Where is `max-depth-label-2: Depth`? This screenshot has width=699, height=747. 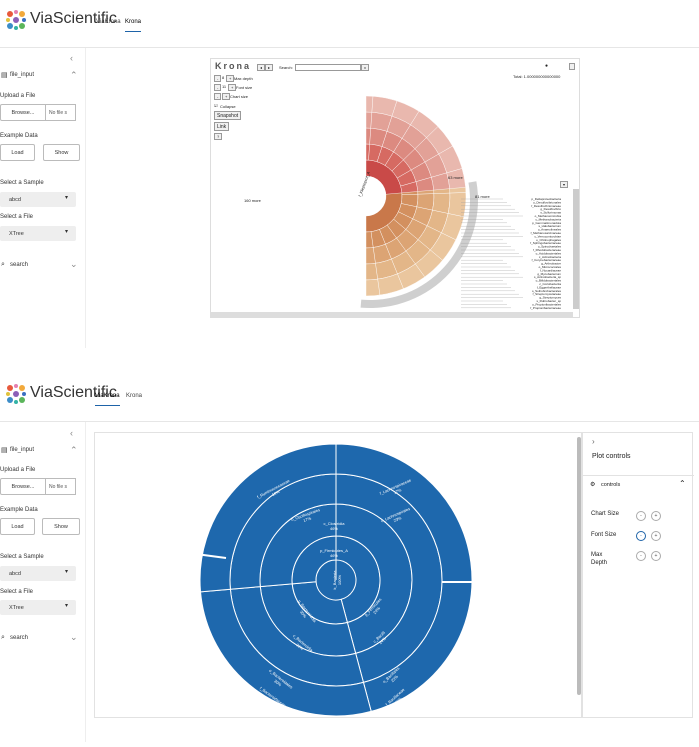
max-depth-label-2: Depth is located at coordinates (599, 563).